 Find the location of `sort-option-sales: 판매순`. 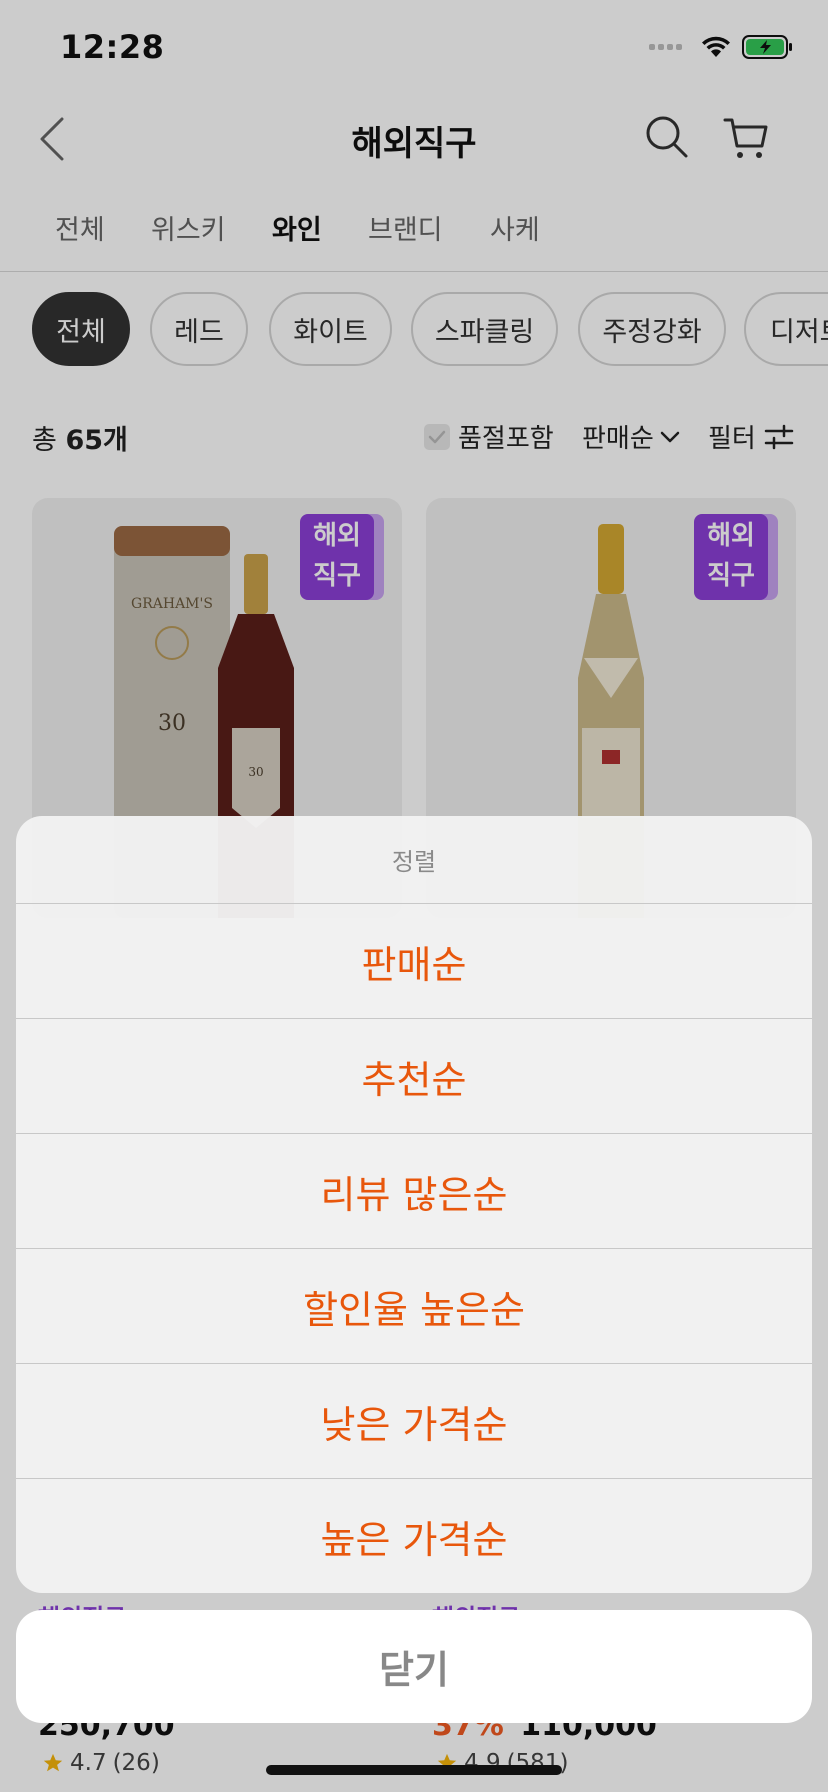

sort-option-sales: 판매순 is located at coordinates (414, 961).